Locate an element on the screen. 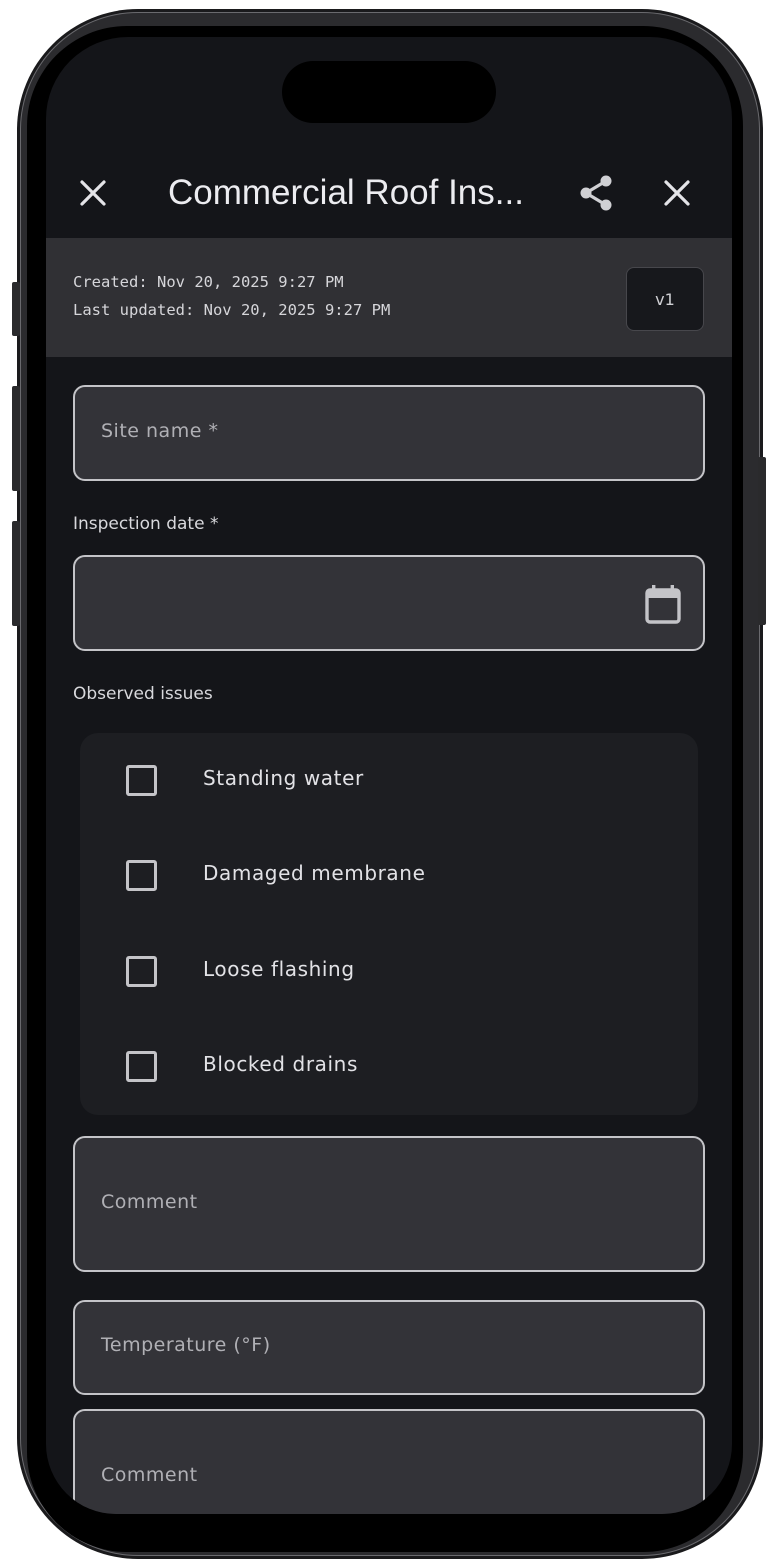 The height and width of the screenshot is (1559, 778). volume-up-button is located at coordinates (16, 438).